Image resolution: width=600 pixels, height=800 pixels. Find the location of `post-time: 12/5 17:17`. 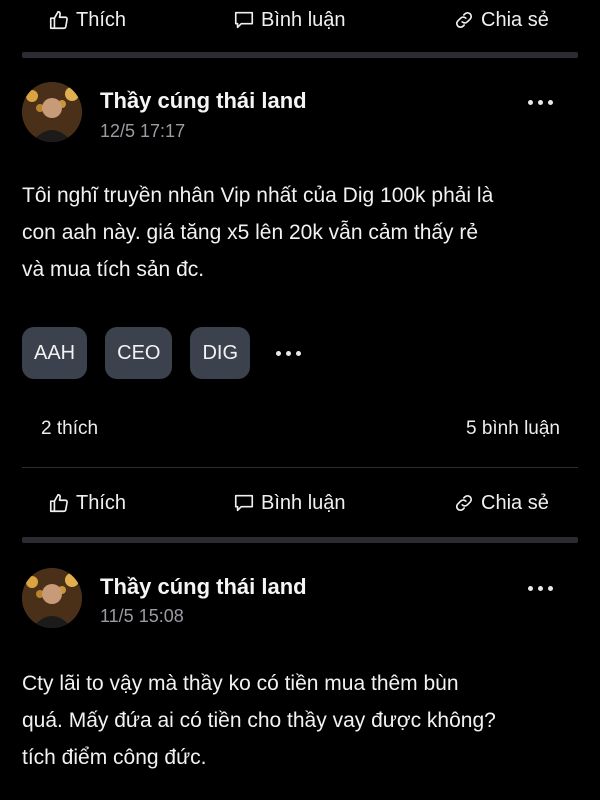

post-time: 12/5 17:17 is located at coordinates (143, 131).